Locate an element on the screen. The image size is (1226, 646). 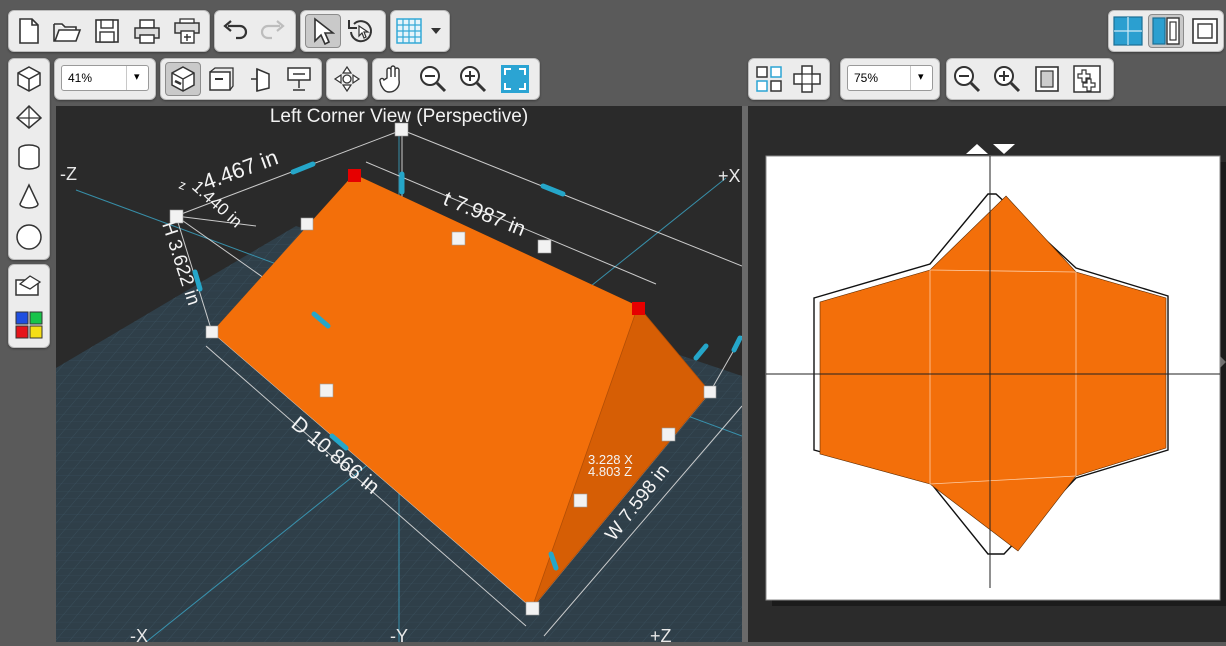
side-view-button is located at coordinates (261, 79).